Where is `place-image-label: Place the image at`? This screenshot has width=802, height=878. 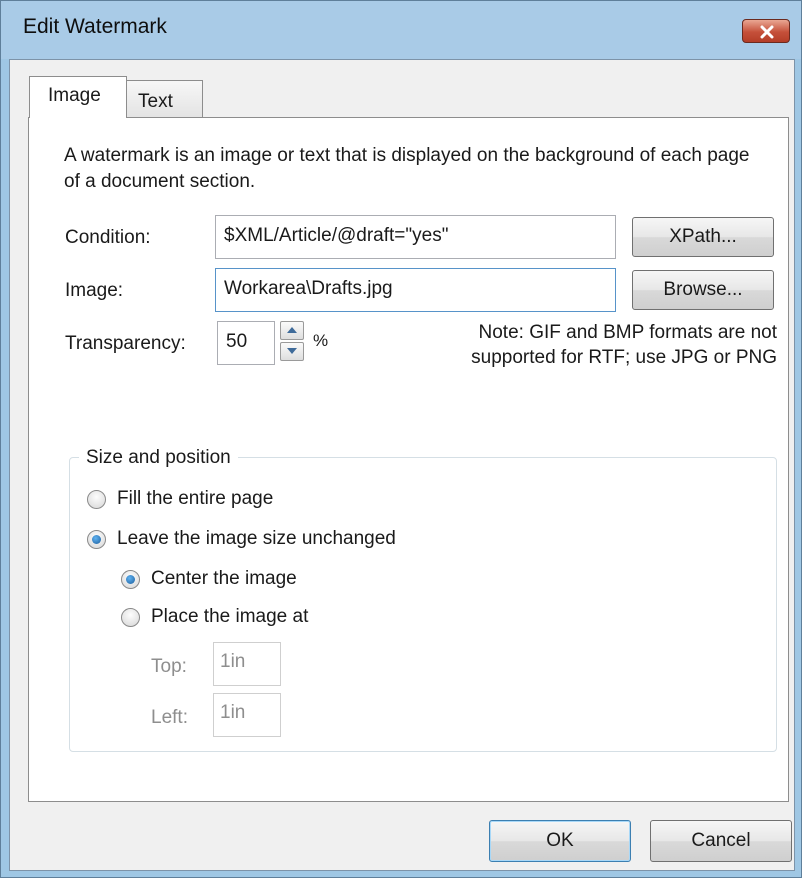 place-image-label: Place the image at is located at coordinates (229, 617).